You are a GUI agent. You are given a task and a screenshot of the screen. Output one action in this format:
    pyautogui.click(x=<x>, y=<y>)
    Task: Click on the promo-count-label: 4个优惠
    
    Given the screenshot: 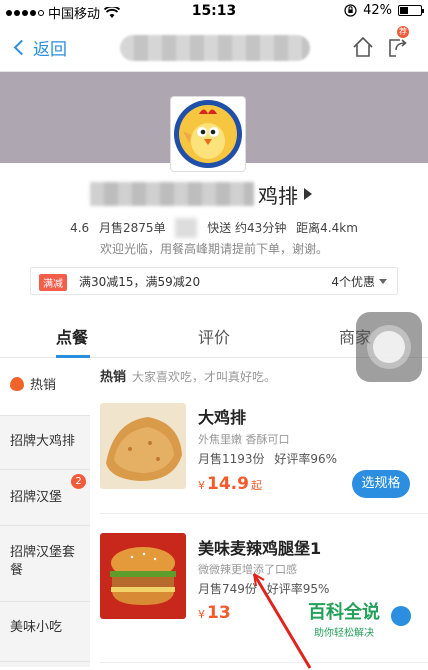 What is the action you would take?
    pyautogui.click(x=353, y=282)
    